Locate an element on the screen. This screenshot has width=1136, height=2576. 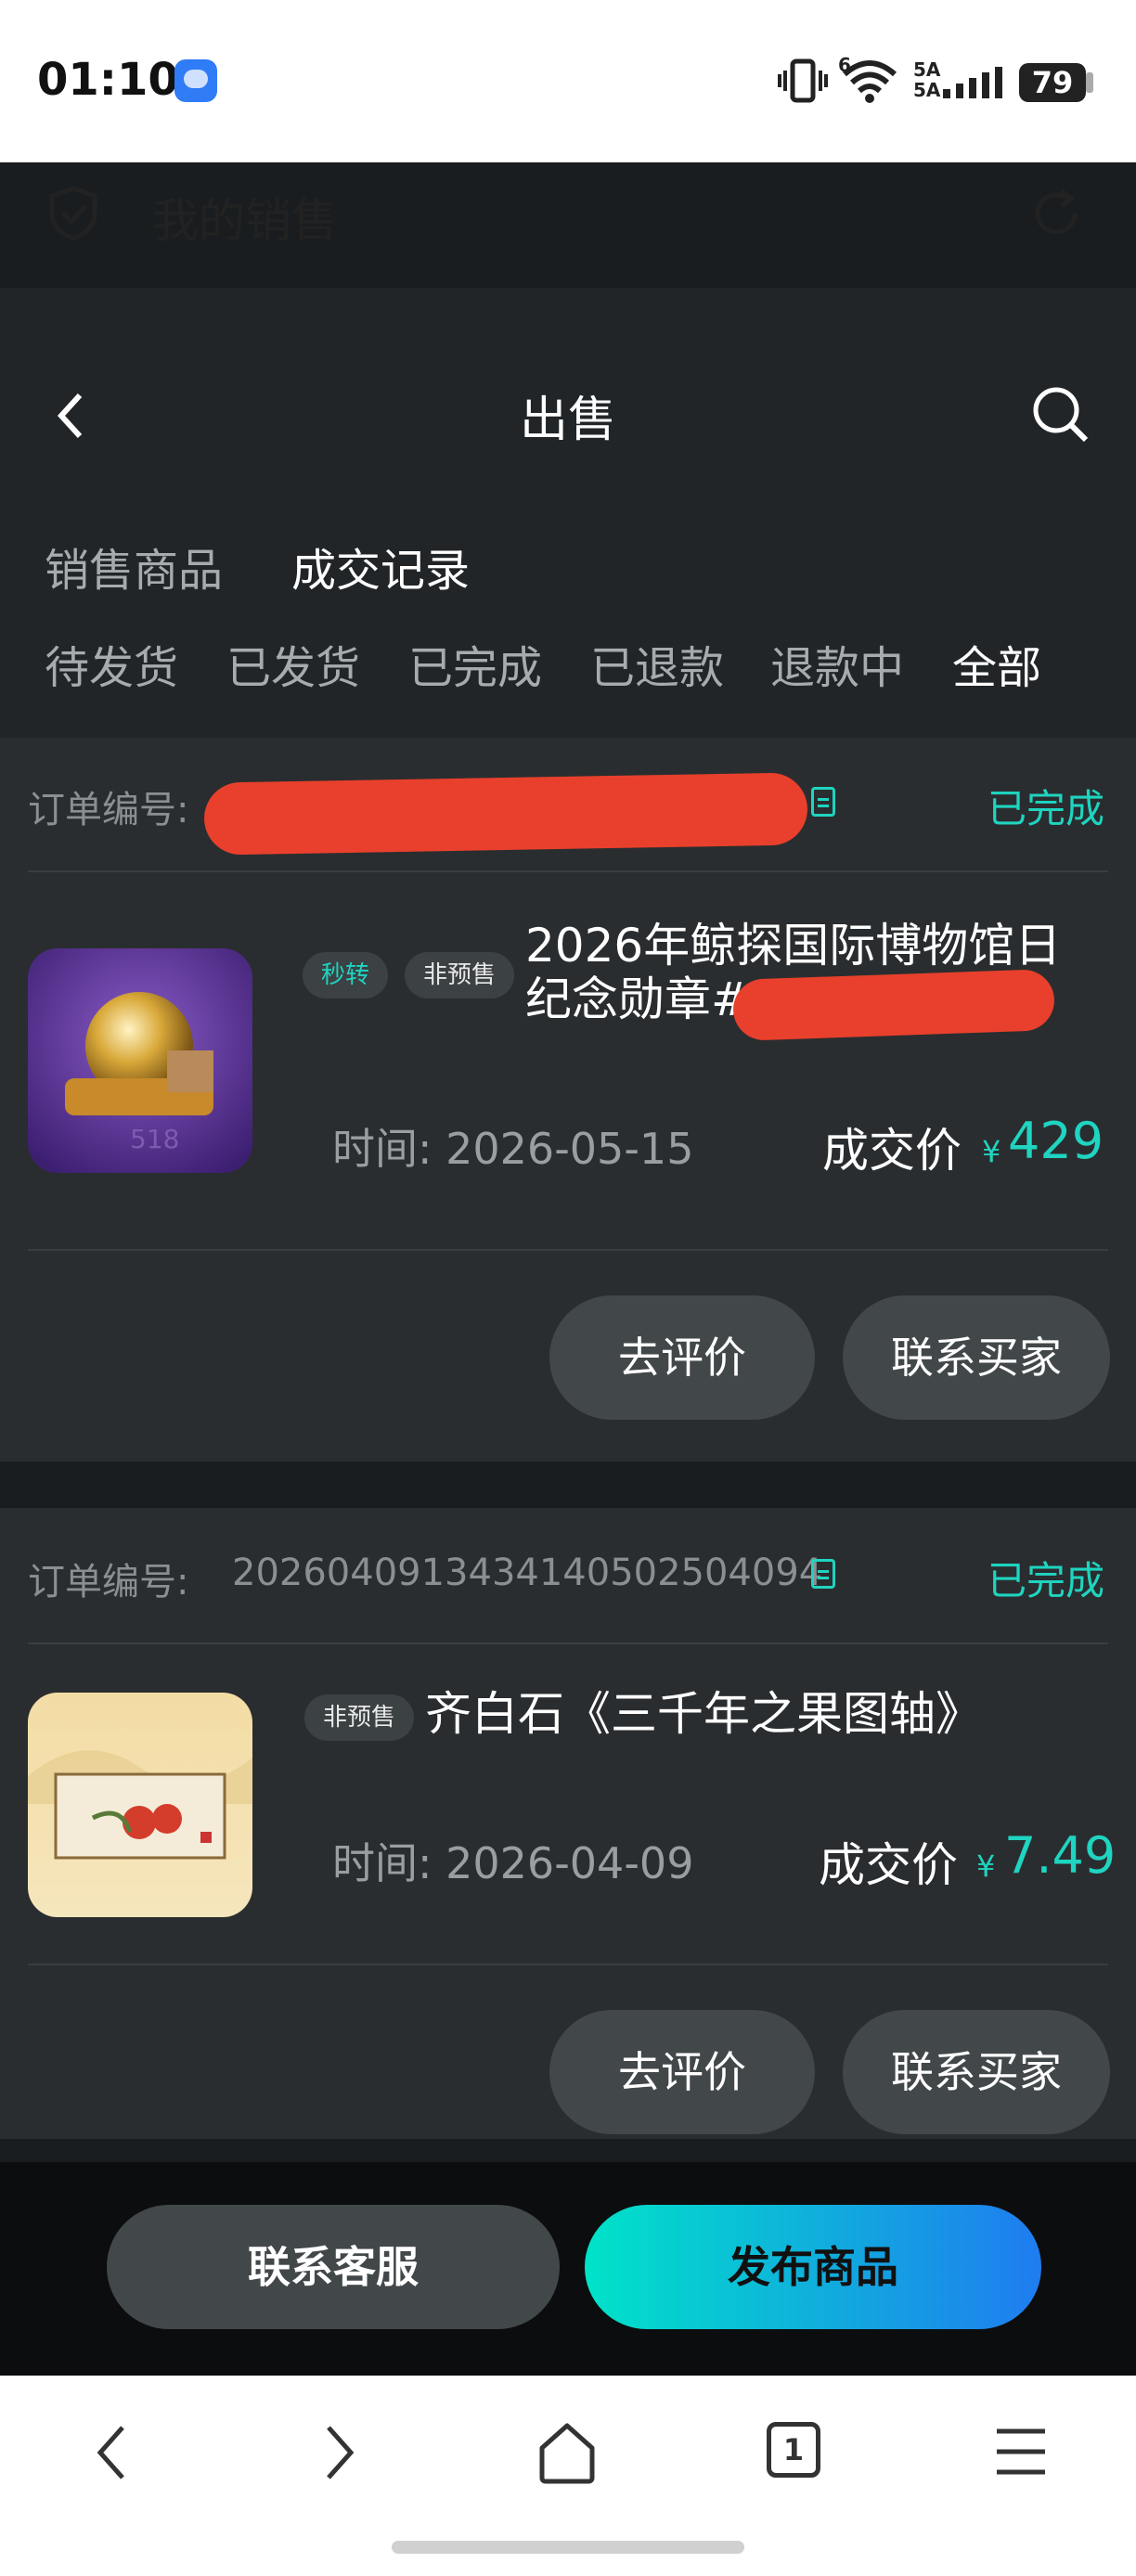
svg-text: 518 is located at coordinates (154, 1139).